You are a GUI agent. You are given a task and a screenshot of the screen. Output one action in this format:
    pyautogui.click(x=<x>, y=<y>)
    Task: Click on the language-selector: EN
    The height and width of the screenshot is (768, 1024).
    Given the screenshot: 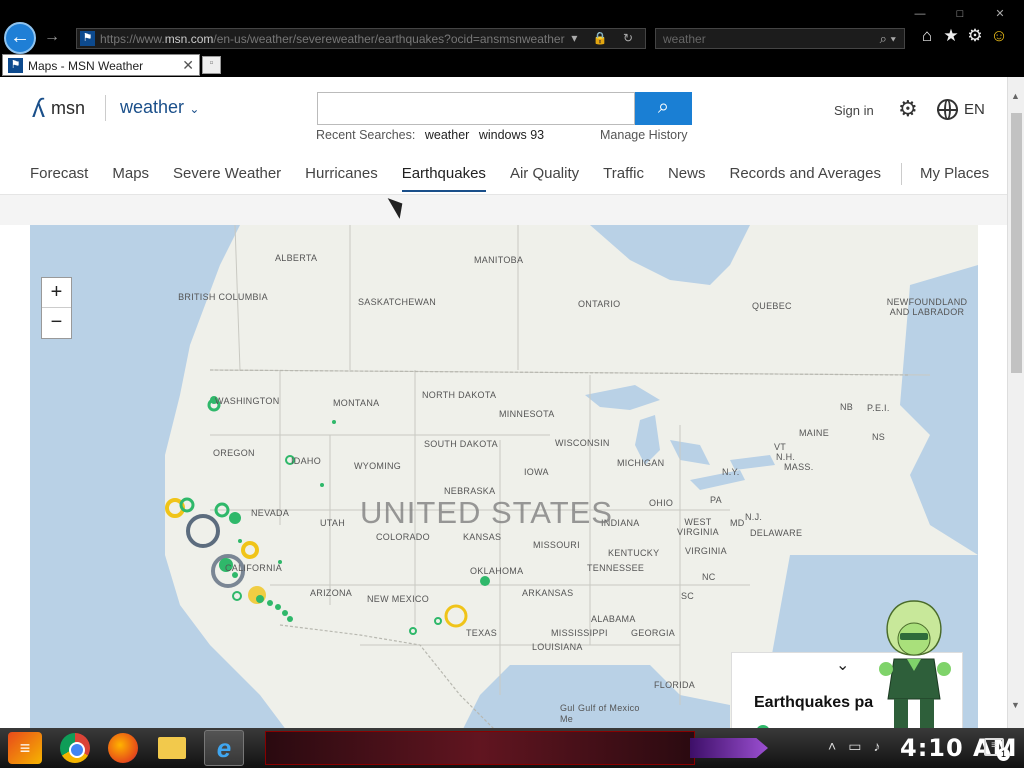 What is the action you would take?
    pyautogui.click(x=961, y=109)
    